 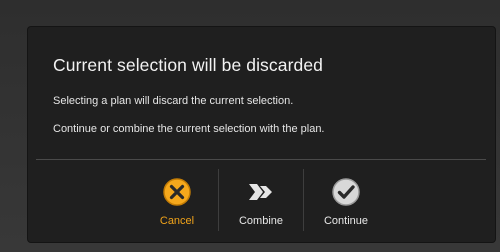 I want to click on continue-button: Continue, so click(x=346, y=200).